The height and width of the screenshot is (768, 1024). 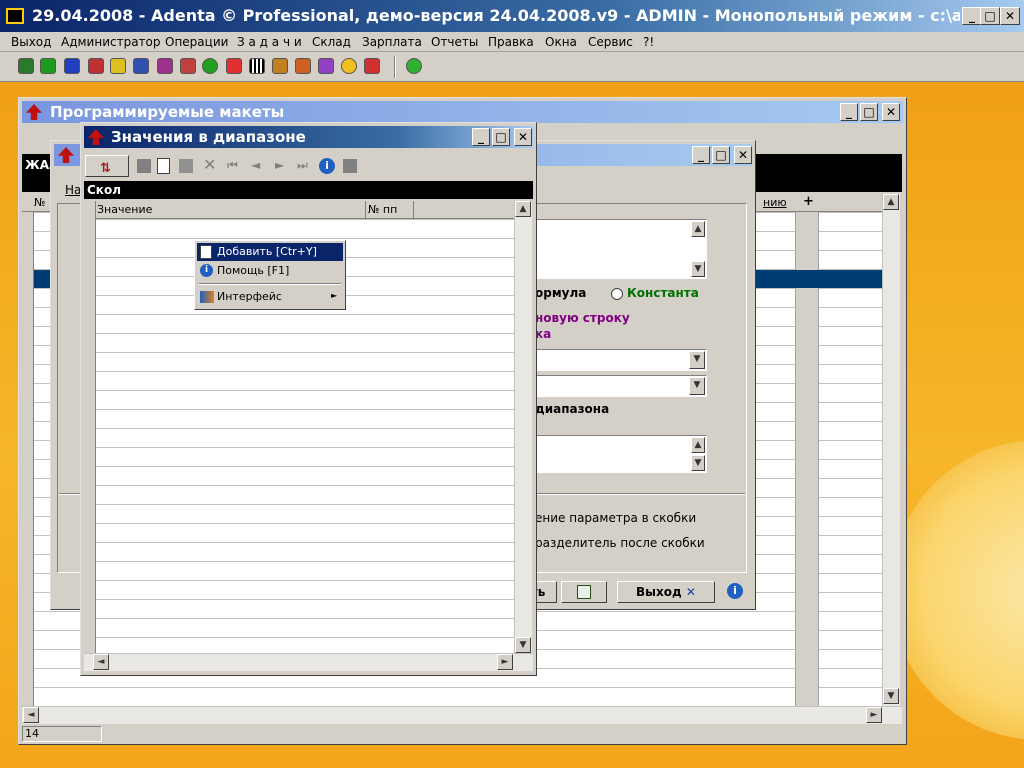 What do you see at coordinates (327, 166) in the screenshot?
I see `front-info-icon: i` at bounding box center [327, 166].